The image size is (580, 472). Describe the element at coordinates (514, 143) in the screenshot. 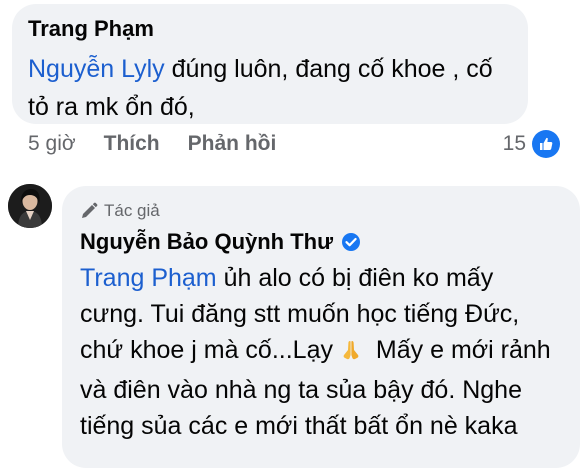

I see `reaction-count: 15` at that location.